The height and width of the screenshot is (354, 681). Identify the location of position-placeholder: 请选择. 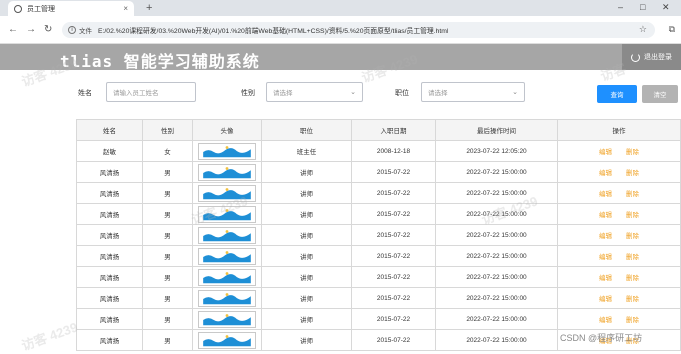
(438, 93).